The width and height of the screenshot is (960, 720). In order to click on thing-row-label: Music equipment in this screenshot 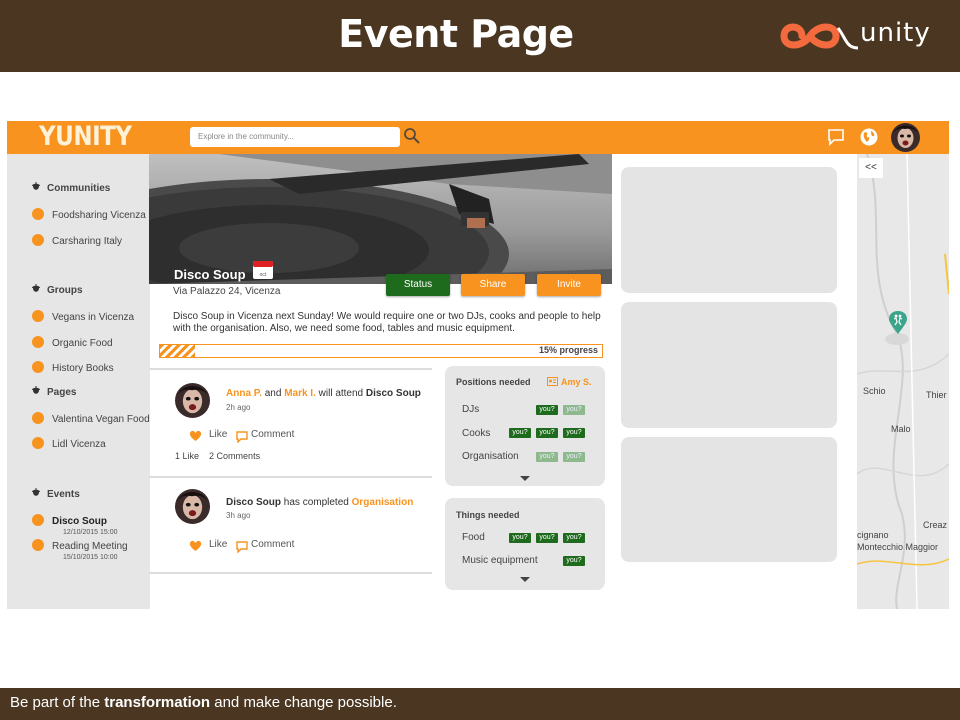, I will do `click(500, 560)`.